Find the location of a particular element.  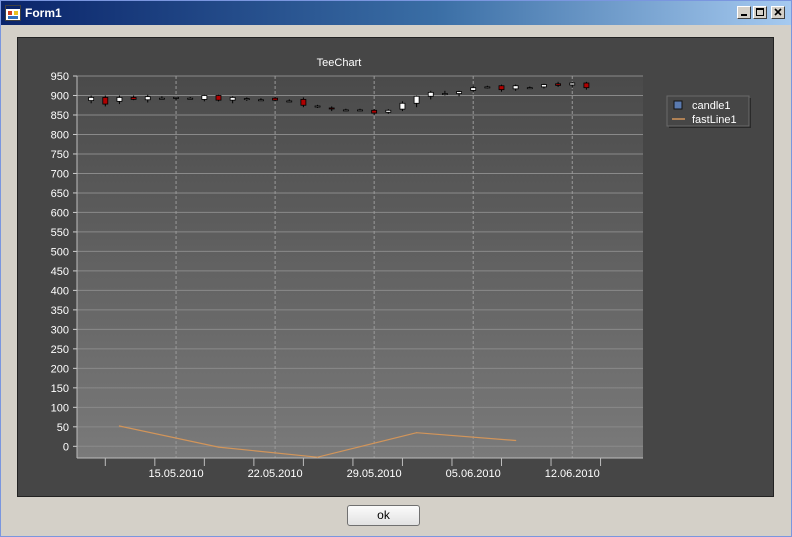

close-button is located at coordinates (778, 12).